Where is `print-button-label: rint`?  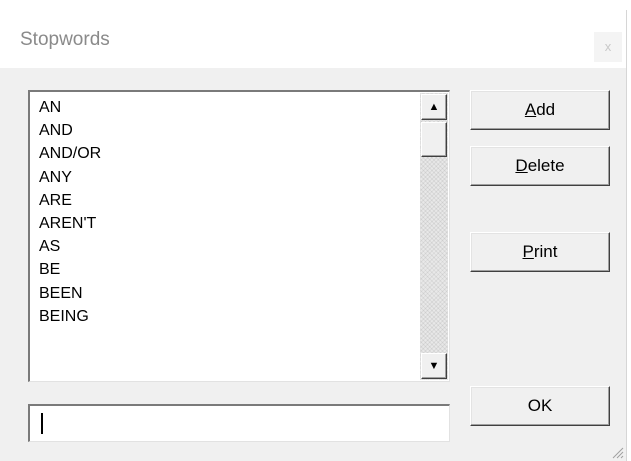 print-button-label: rint is located at coordinates (545, 251).